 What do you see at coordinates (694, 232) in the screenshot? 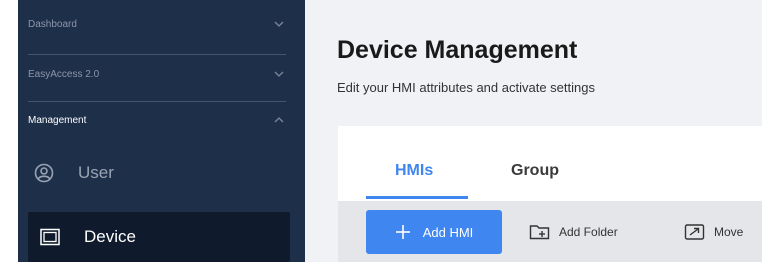
I see `move-icon` at bounding box center [694, 232].